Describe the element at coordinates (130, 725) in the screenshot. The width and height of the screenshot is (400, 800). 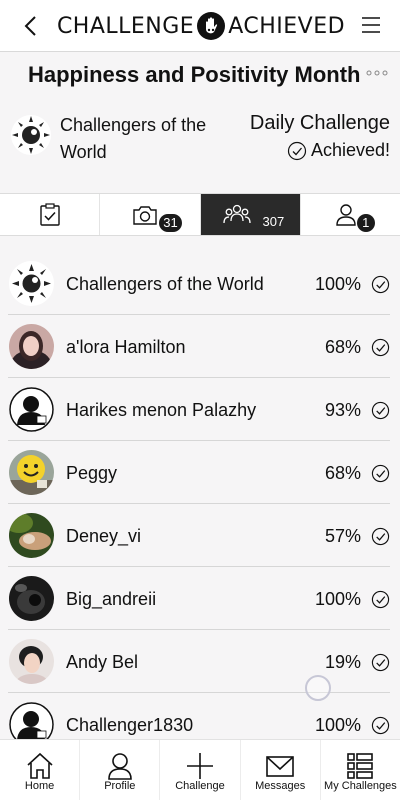
I see `participant-name: Challenger1830` at that location.